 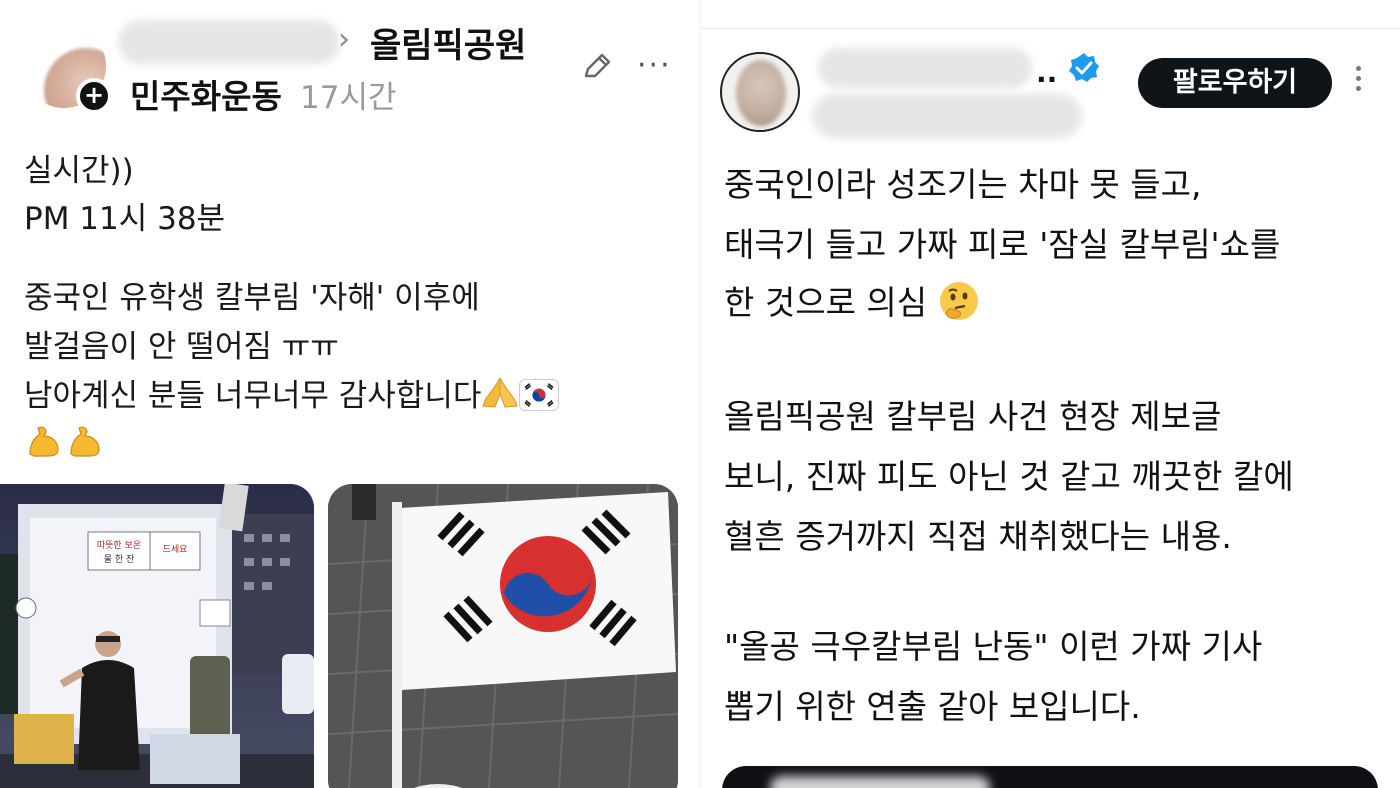 I want to click on tweet-line-3: 한 것으로 의심, so click(x=826, y=302).